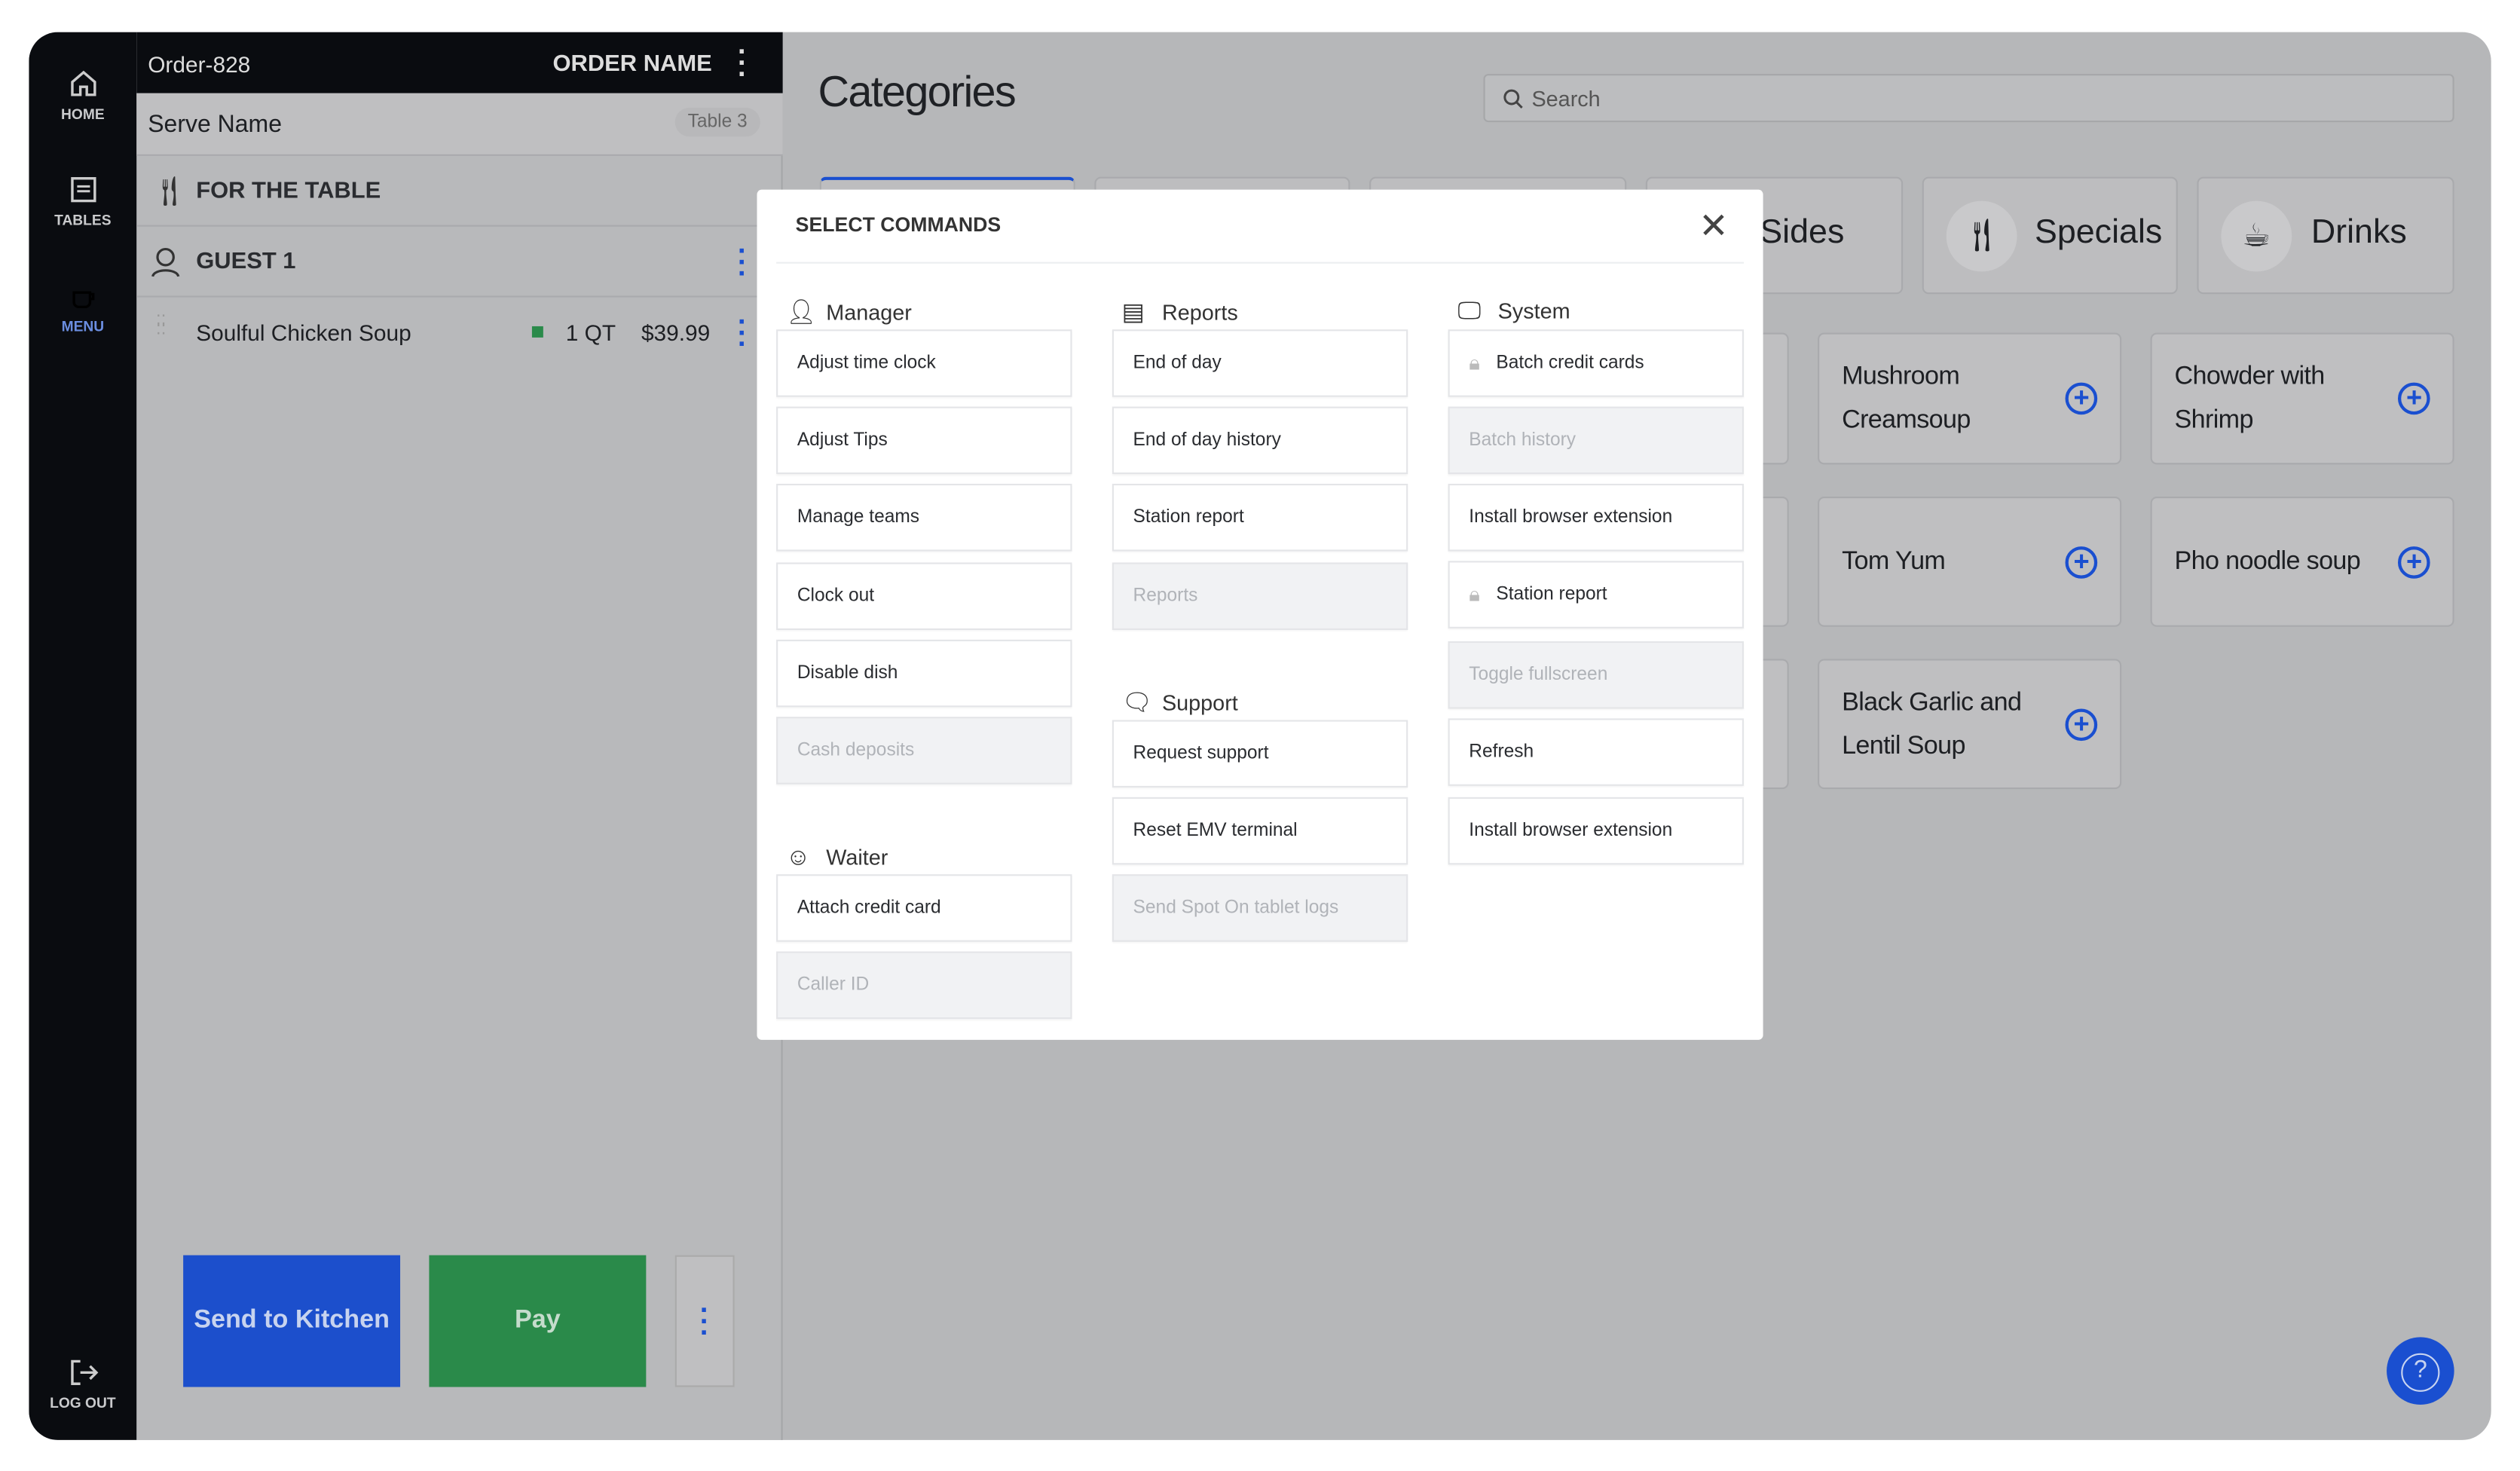 The width and height of the screenshot is (2520, 1471). Describe the element at coordinates (84, 1372) in the screenshot. I see `logout-icon` at that location.